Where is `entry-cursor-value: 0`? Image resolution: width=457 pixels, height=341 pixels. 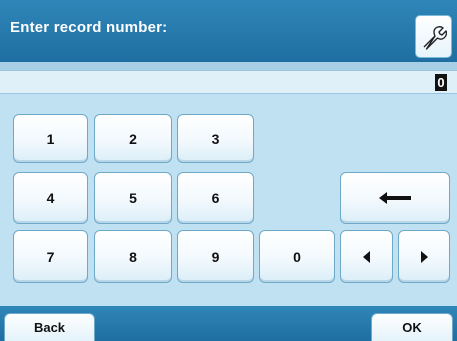 entry-cursor-value: 0 is located at coordinates (441, 82).